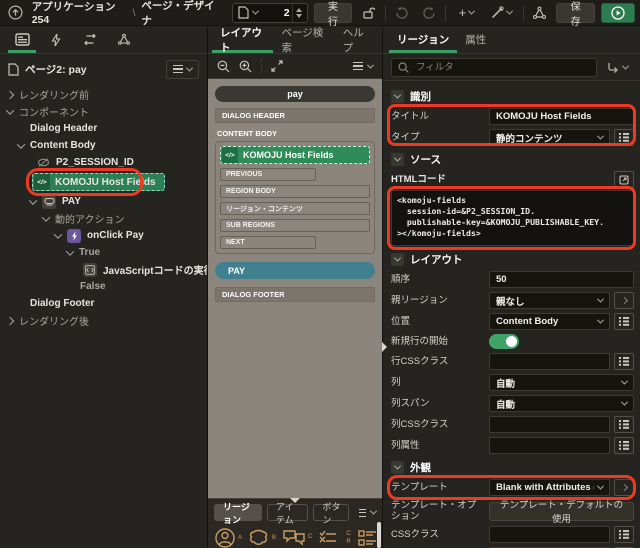 This screenshot has width=640, height=548. Describe the element at coordinates (295, 191) in the screenshot. I see `layout-slot-region-body: REGION BODY` at that location.